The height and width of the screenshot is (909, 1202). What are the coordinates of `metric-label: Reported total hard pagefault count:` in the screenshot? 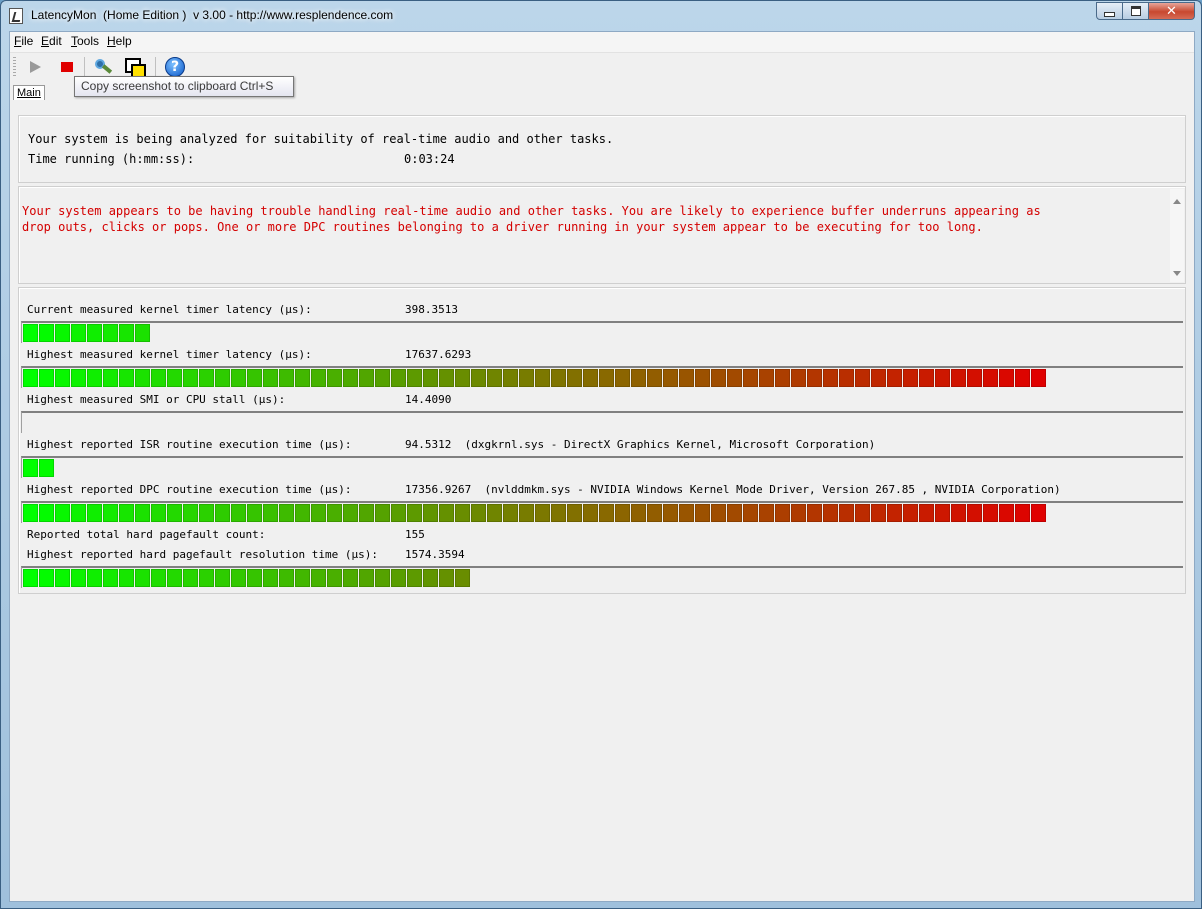 It's located at (146, 534).